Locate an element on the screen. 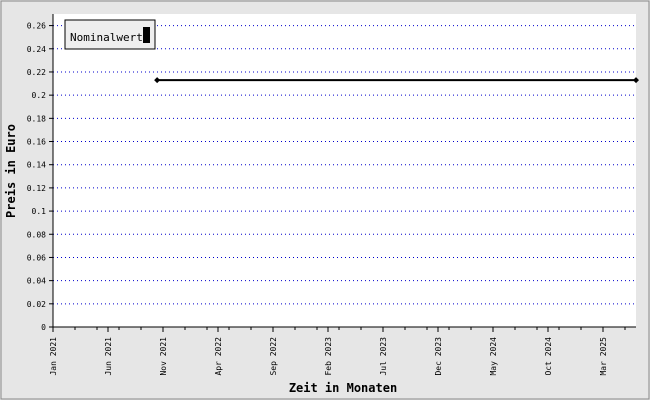 The image size is (650, 400). y-tick-label: 0.16 is located at coordinates (36, 142).